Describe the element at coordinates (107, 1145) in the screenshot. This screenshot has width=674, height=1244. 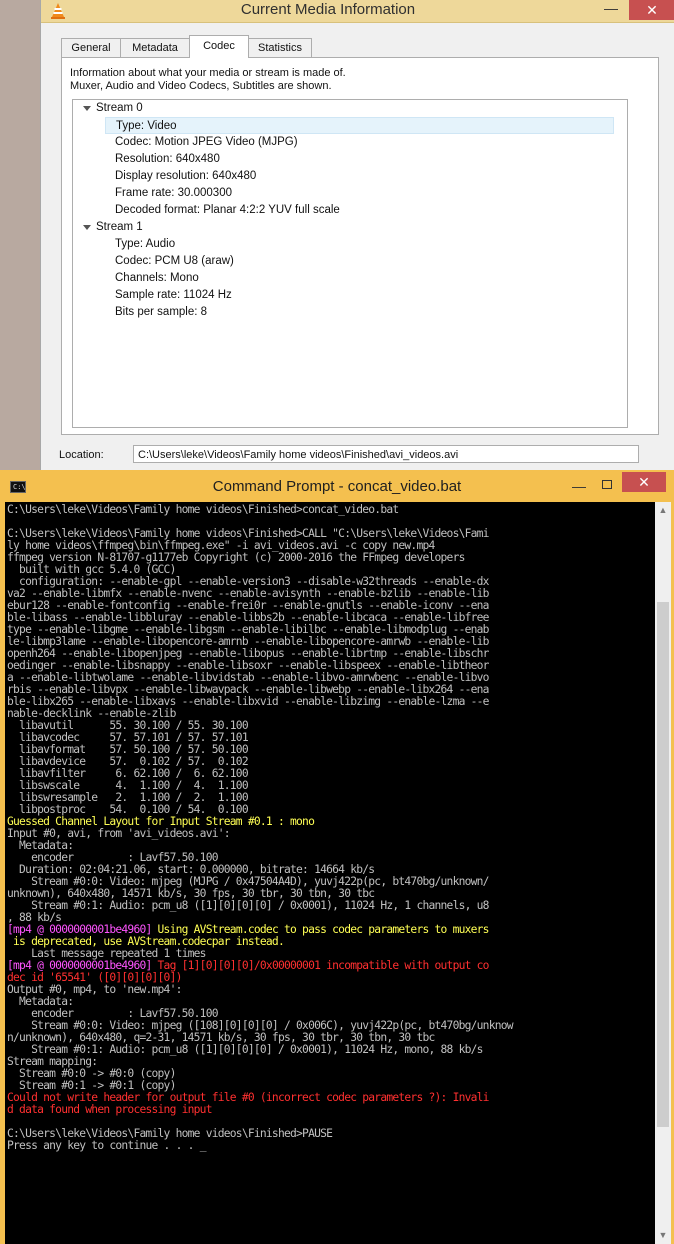
I see `console-line: Press any key to continue . . . _` at that location.